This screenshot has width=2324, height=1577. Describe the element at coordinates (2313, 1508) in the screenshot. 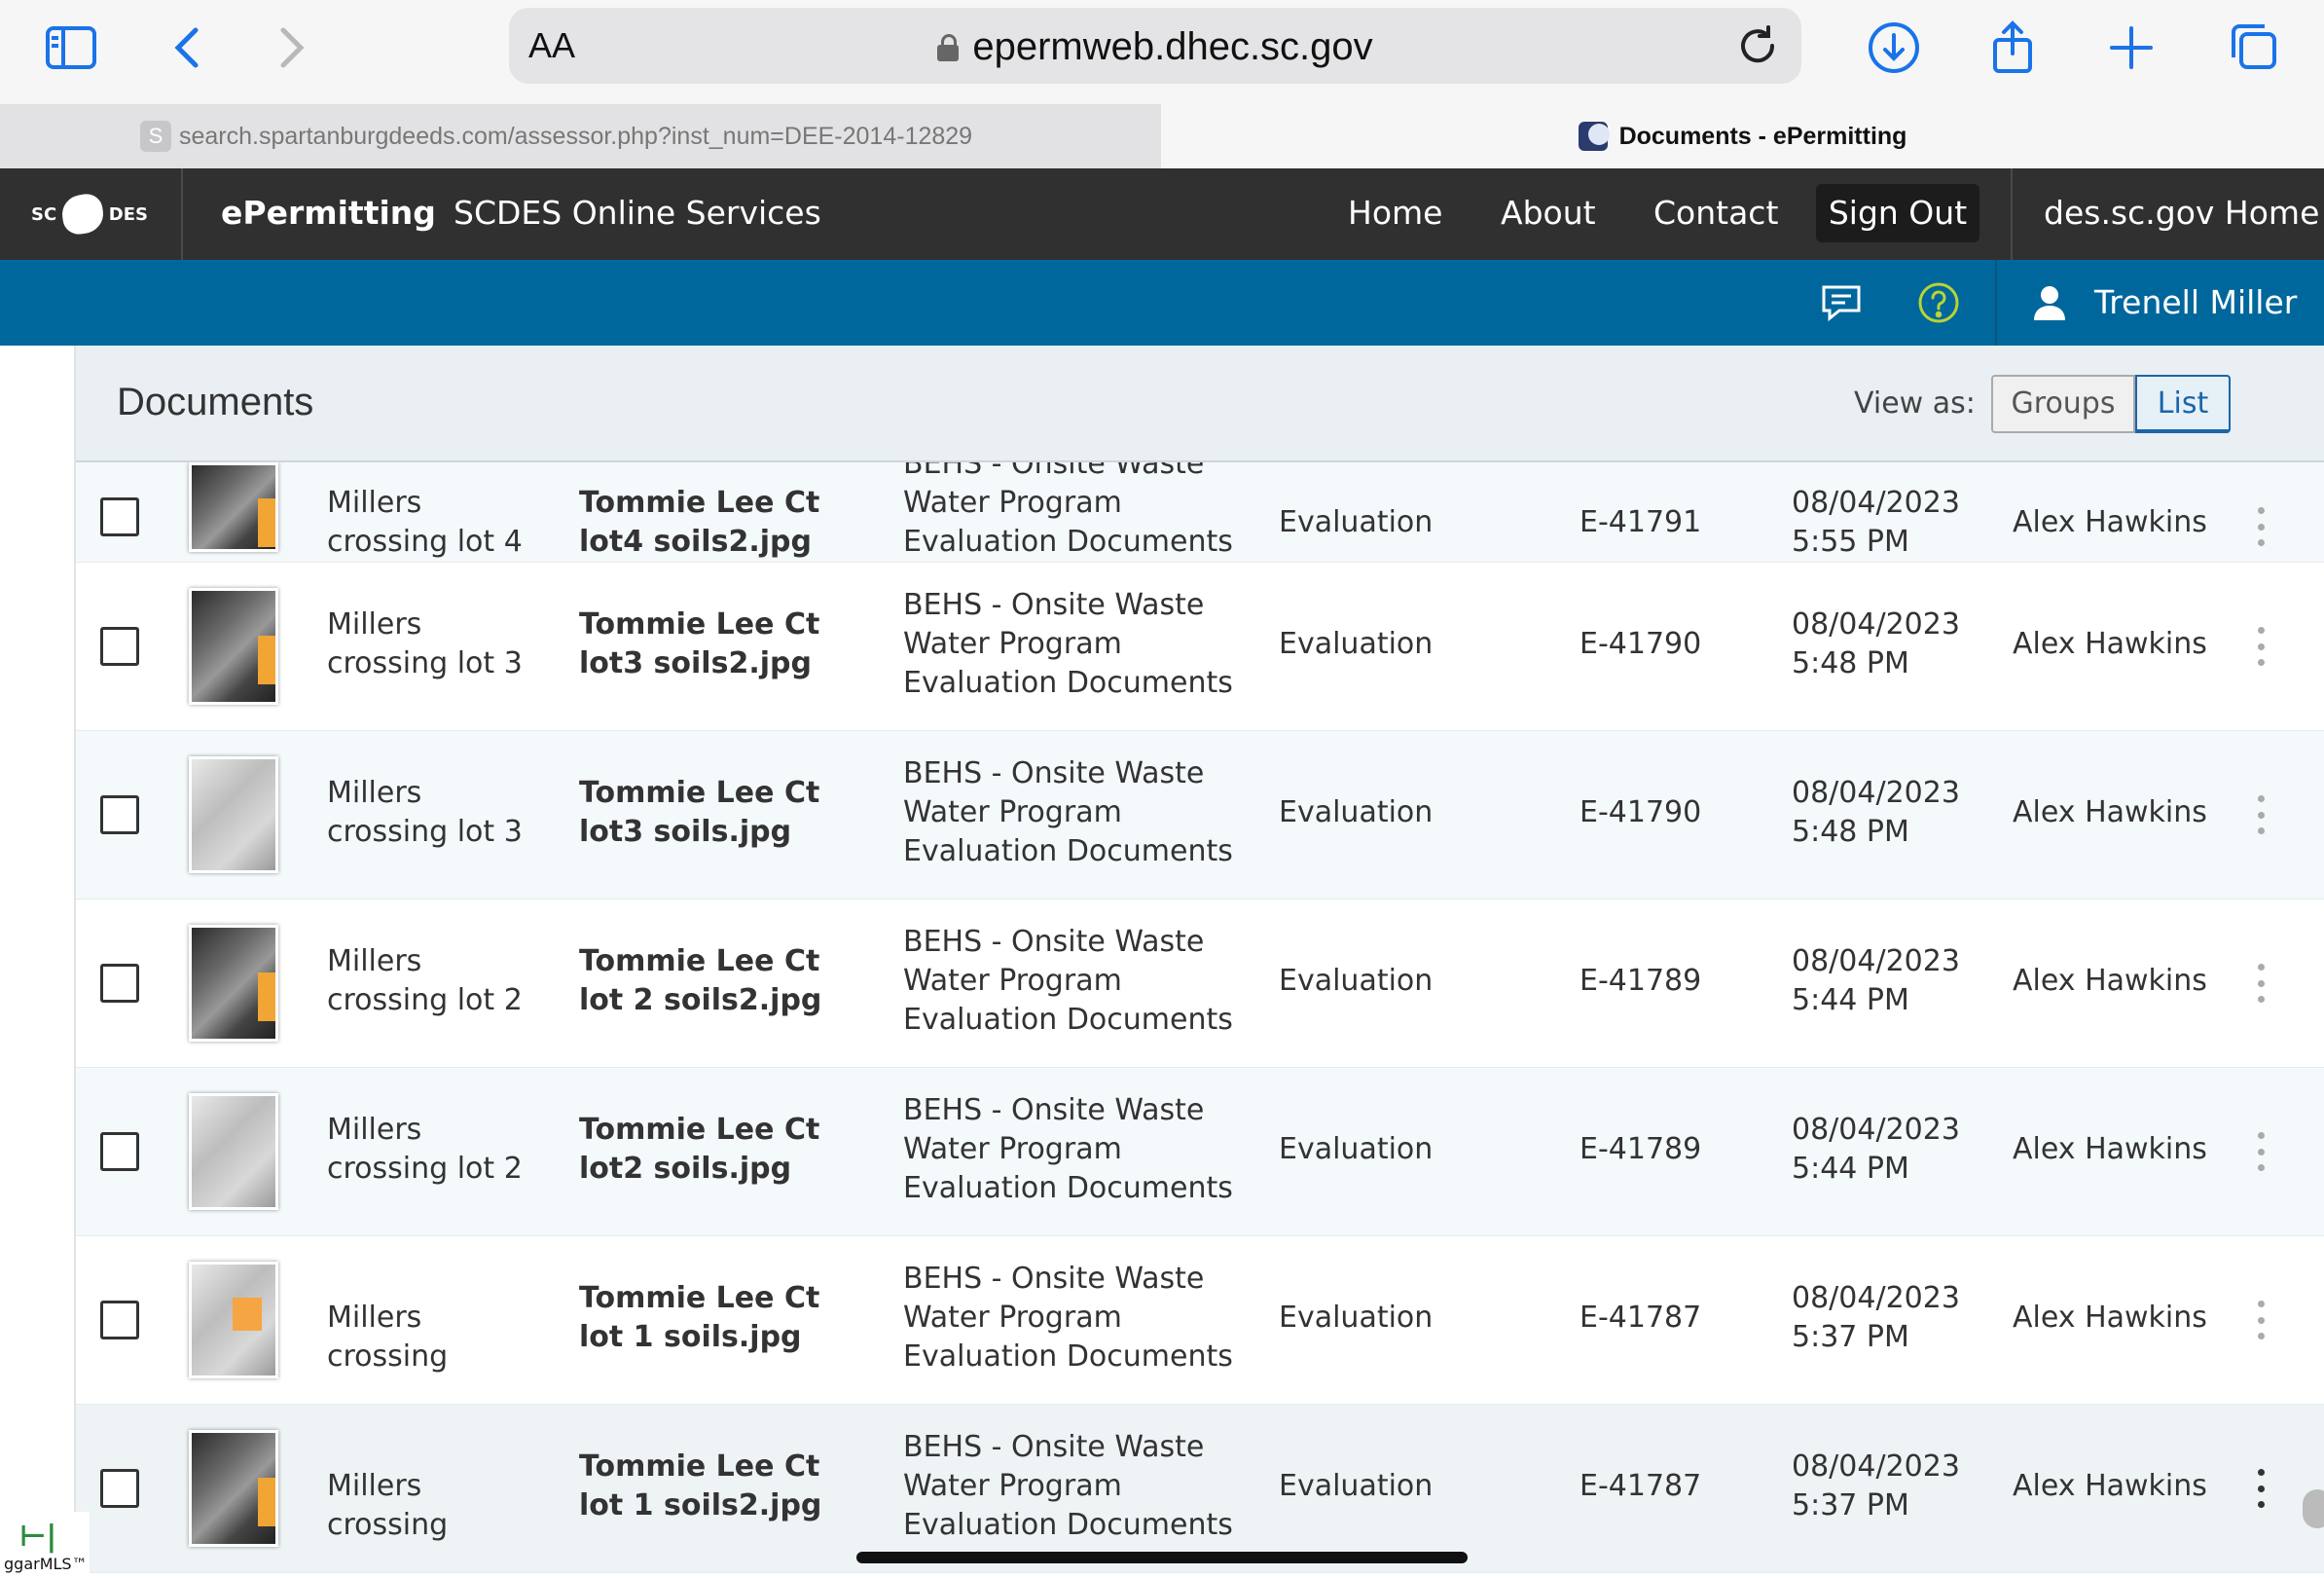

I see `scroll-handle` at that location.